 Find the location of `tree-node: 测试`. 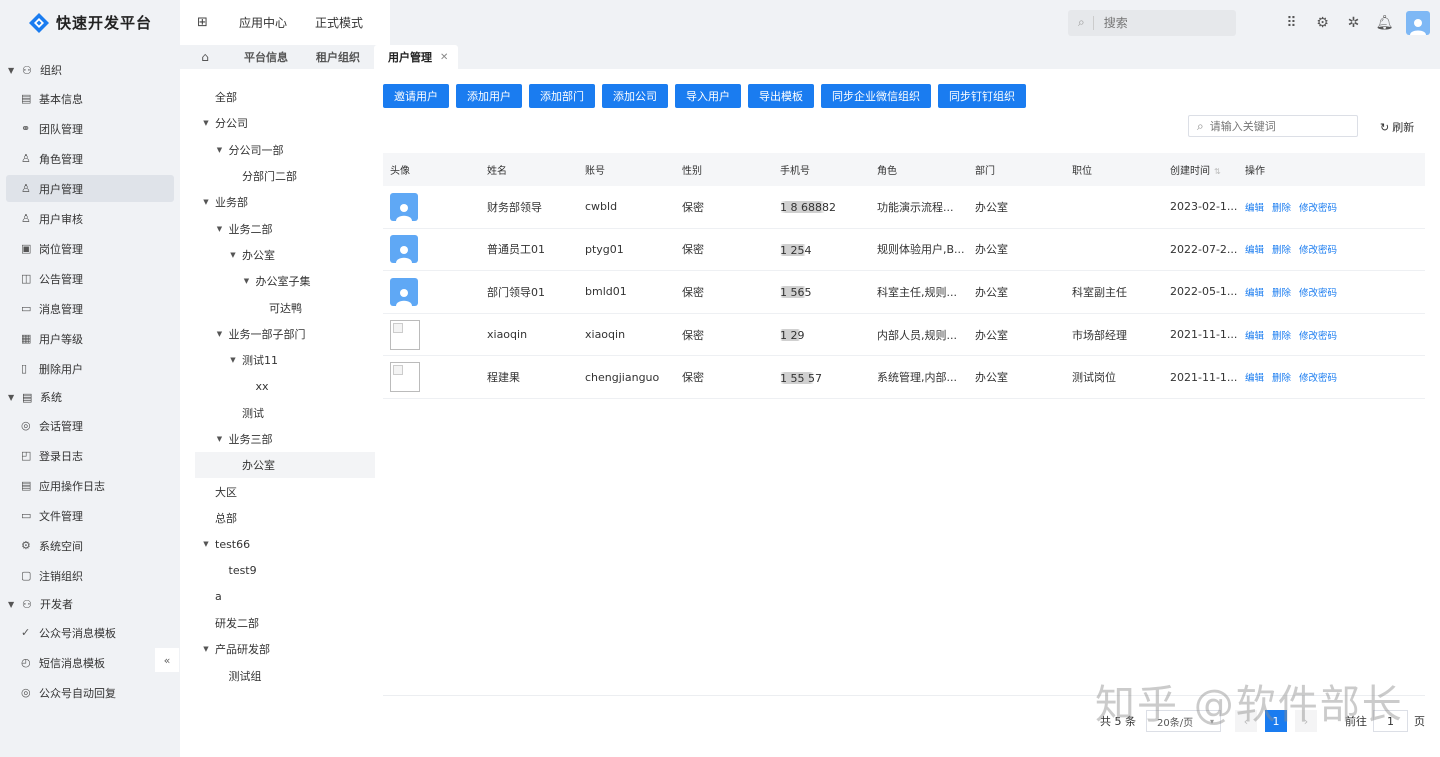

tree-node: 测试 is located at coordinates (285, 413).